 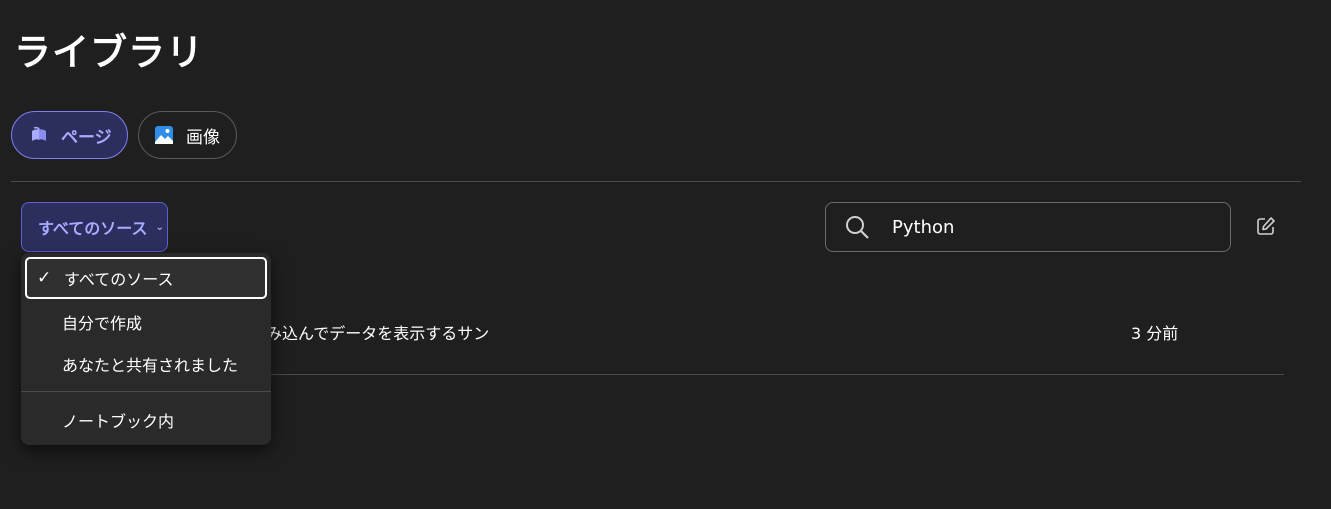 I want to click on tab-pages-label: ページ, so click(x=86, y=137).